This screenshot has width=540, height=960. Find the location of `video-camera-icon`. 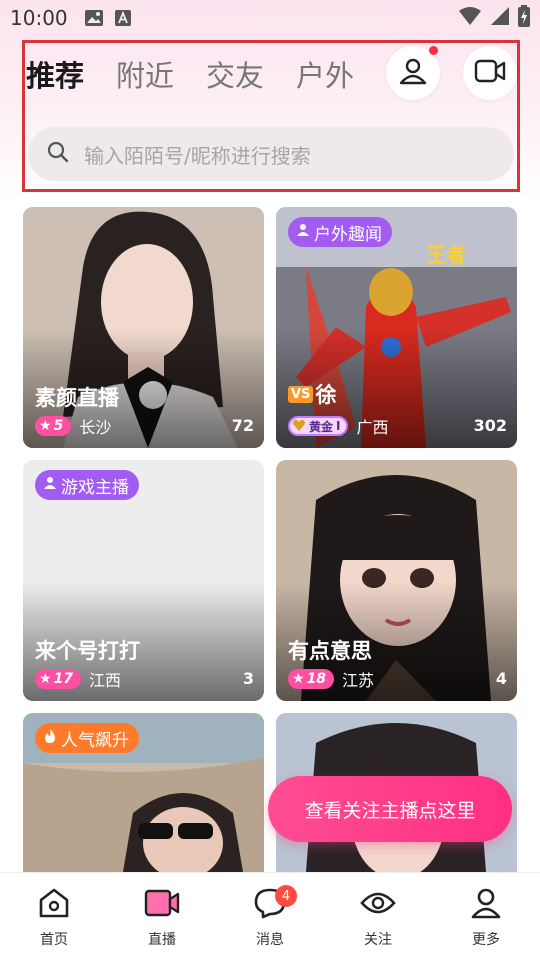

video-camera-icon is located at coordinates (490, 73).